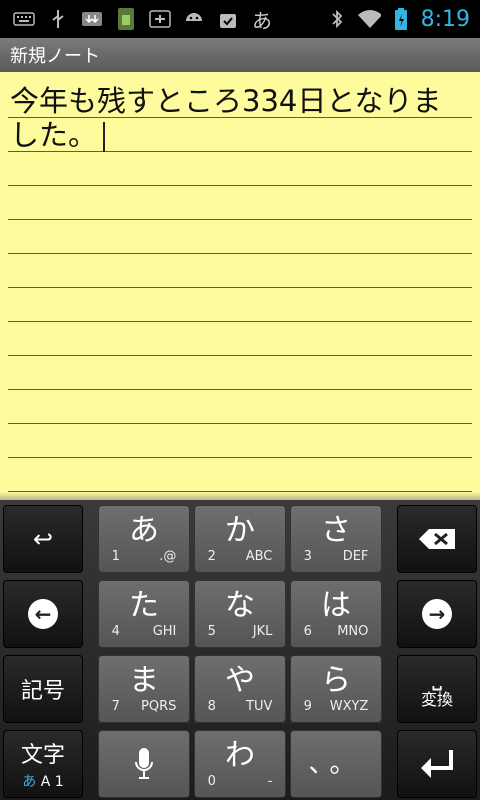 This screenshot has width=480, height=800. Describe the element at coordinates (144, 605) in the screenshot. I see `key-kana: た` at that location.